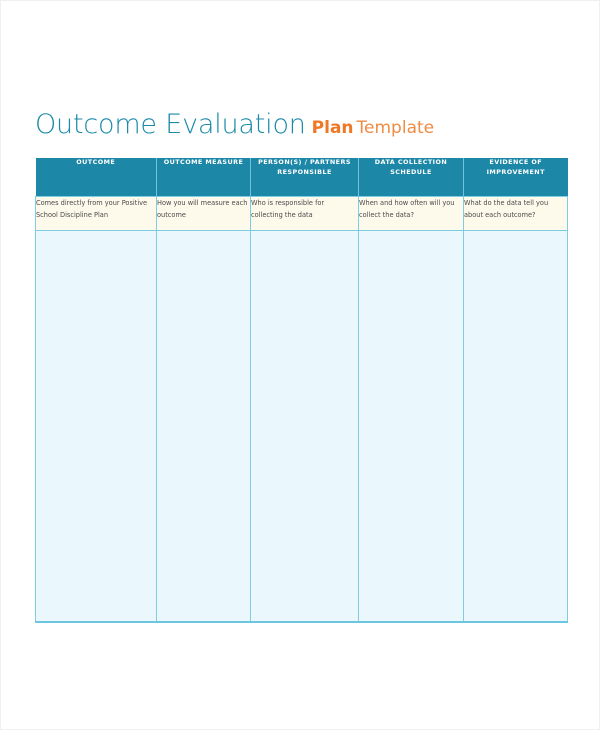  What do you see at coordinates (203, 177) in the screenshot?
I see `column-header-outcome-measure: OUTCOME MEASURE` at bounding box center [203, 177].